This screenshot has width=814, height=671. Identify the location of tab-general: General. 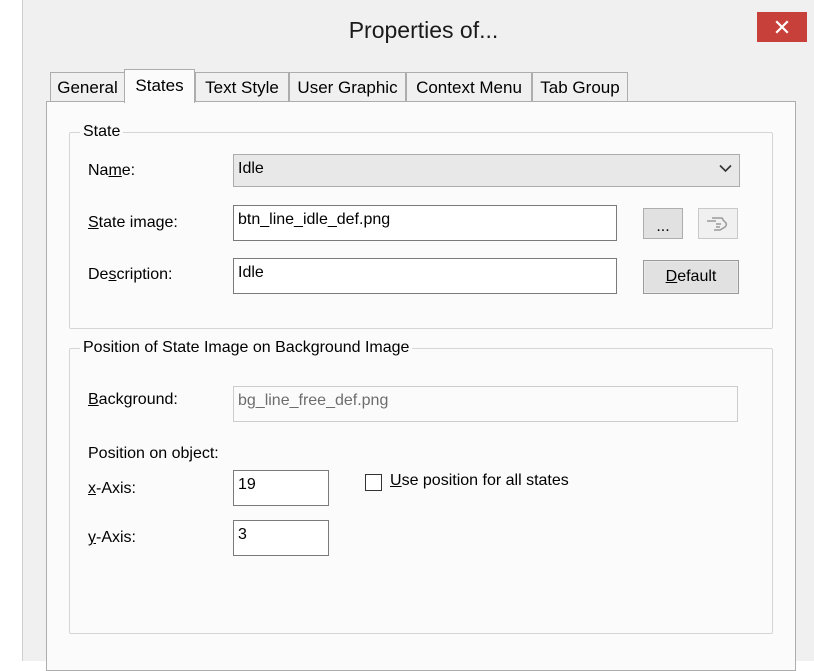
(87, 86).